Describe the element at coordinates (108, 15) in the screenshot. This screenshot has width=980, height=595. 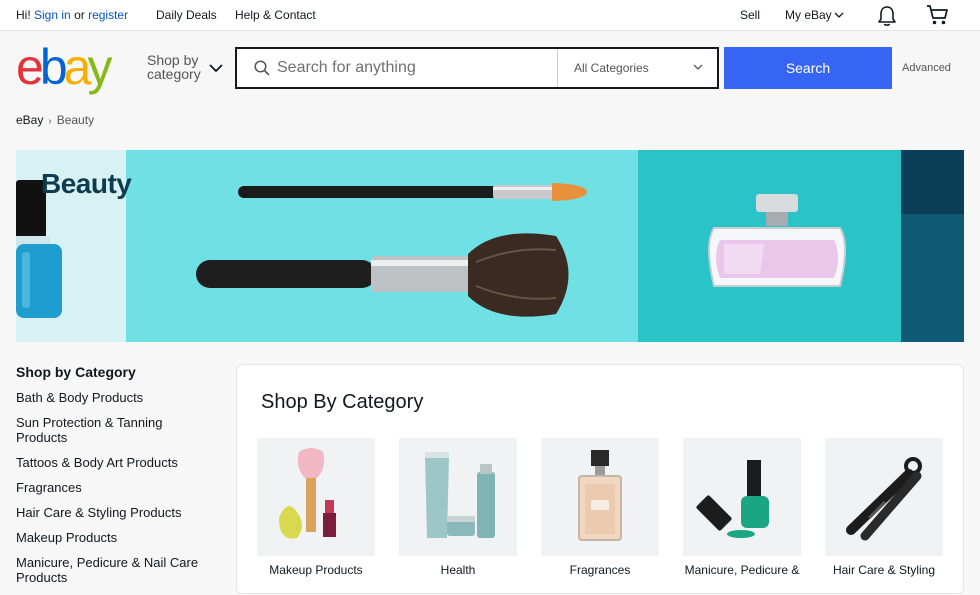
I see `register-link: register` at that location.